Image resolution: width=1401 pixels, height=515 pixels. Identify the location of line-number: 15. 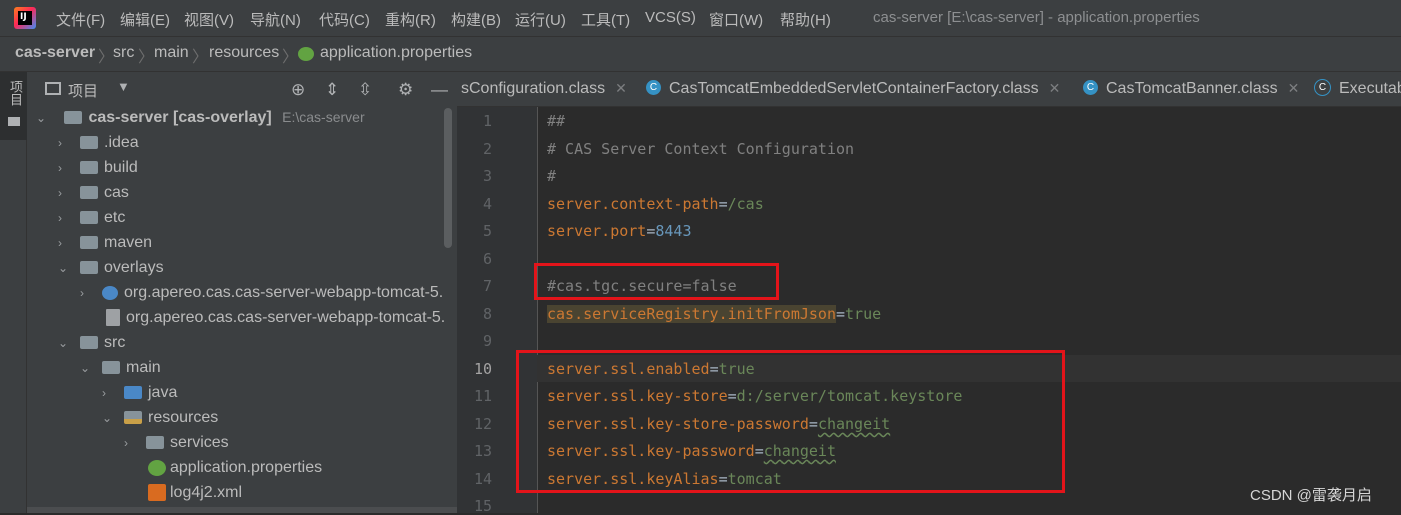
(482, 506).